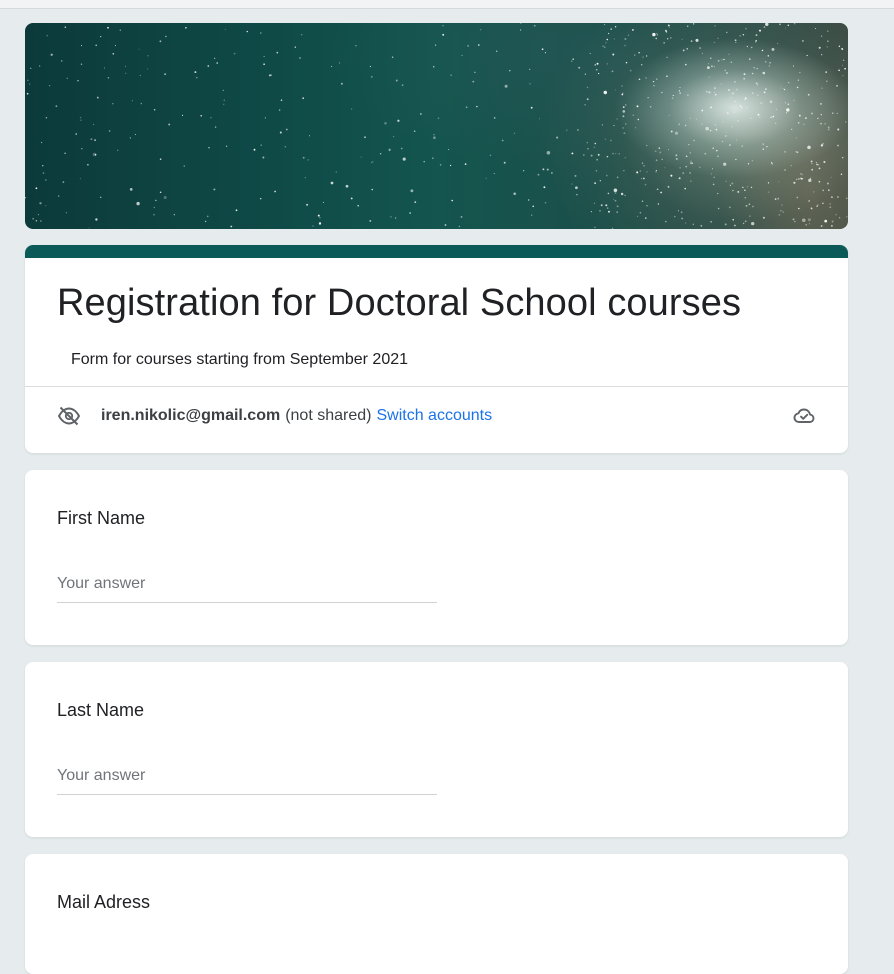  What do you see at coordinates (101, 710) in the screenshot?
I see `question-label: Last Name` at bounding box center [101, 710].